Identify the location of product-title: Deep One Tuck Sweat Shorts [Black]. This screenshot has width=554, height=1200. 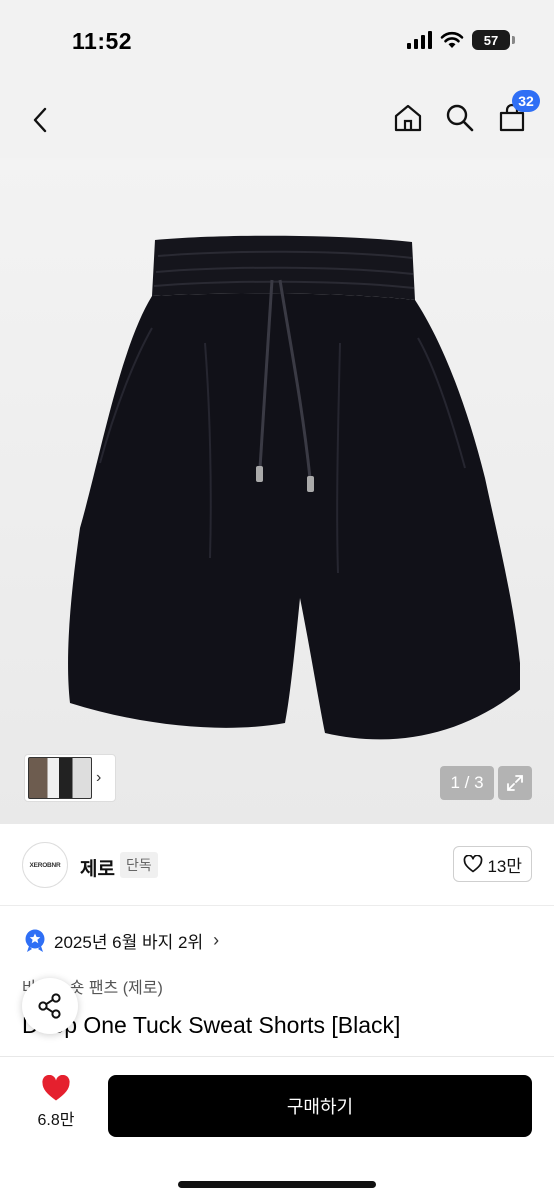
(211, 1025).